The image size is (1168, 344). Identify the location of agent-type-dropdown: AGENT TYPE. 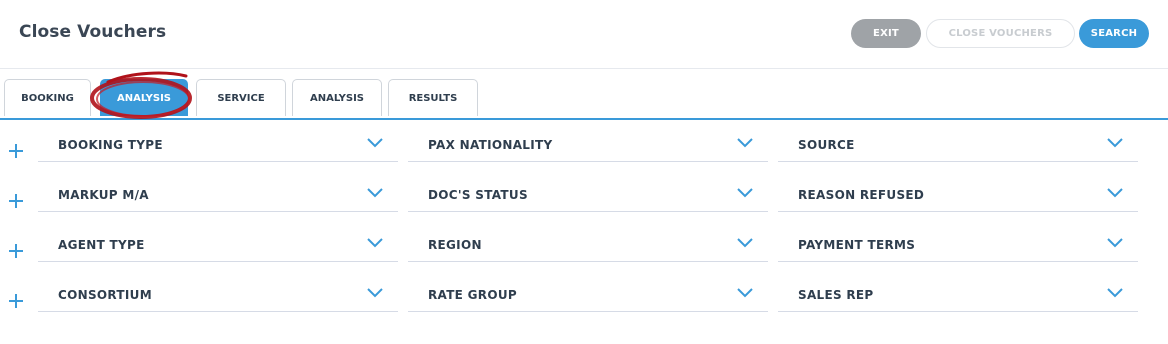
(218, 248).